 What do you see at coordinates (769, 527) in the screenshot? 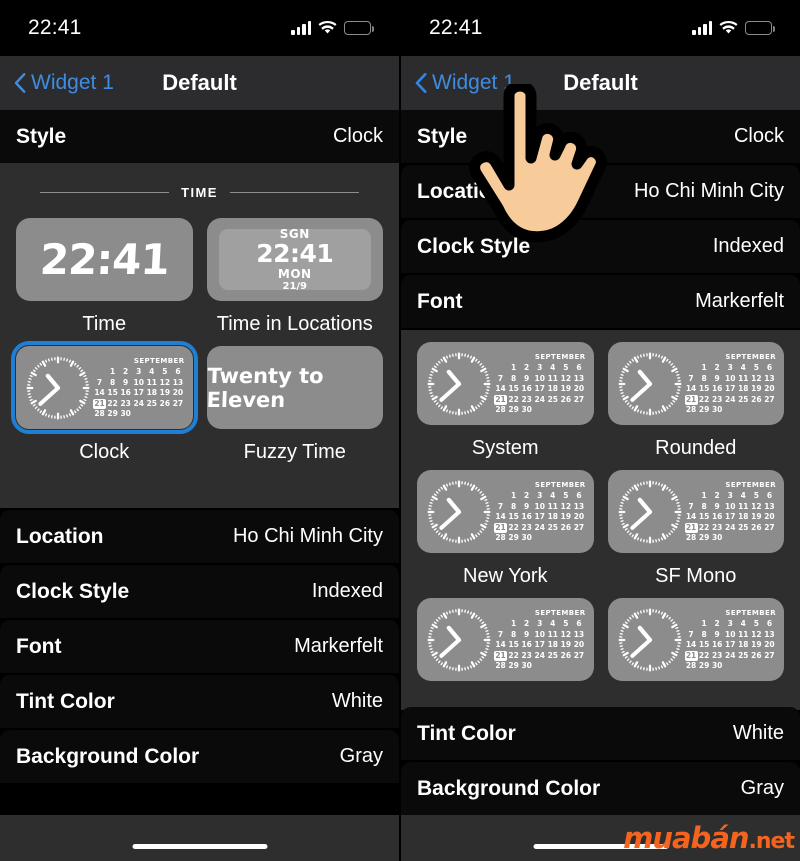
I see `calendar-day: 27` at bounding box center [769, 527].